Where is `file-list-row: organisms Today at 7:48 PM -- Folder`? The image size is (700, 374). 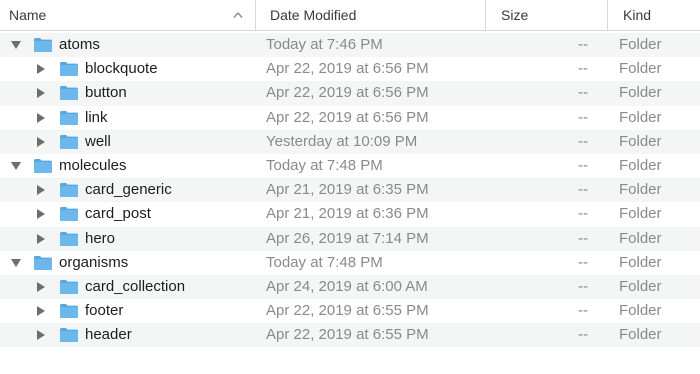
file-list-row: organisms Today at 7:48 PM -- Folder is located at coordinates (350, 263).